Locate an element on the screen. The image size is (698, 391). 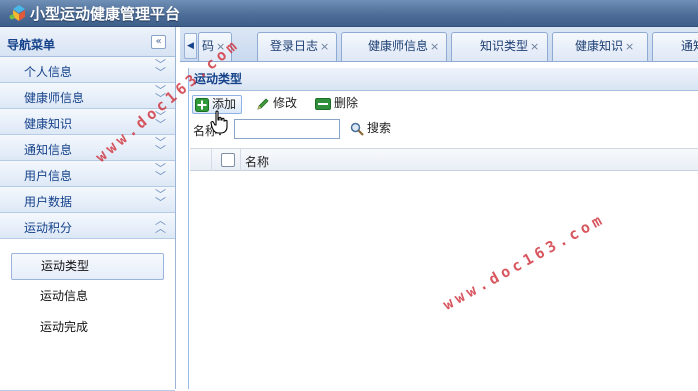
tab-bar: ◀ 码× 登录日志× 健康师信息× 知识类型× 健康知识× 通知 is located at coordinates (439, 44).